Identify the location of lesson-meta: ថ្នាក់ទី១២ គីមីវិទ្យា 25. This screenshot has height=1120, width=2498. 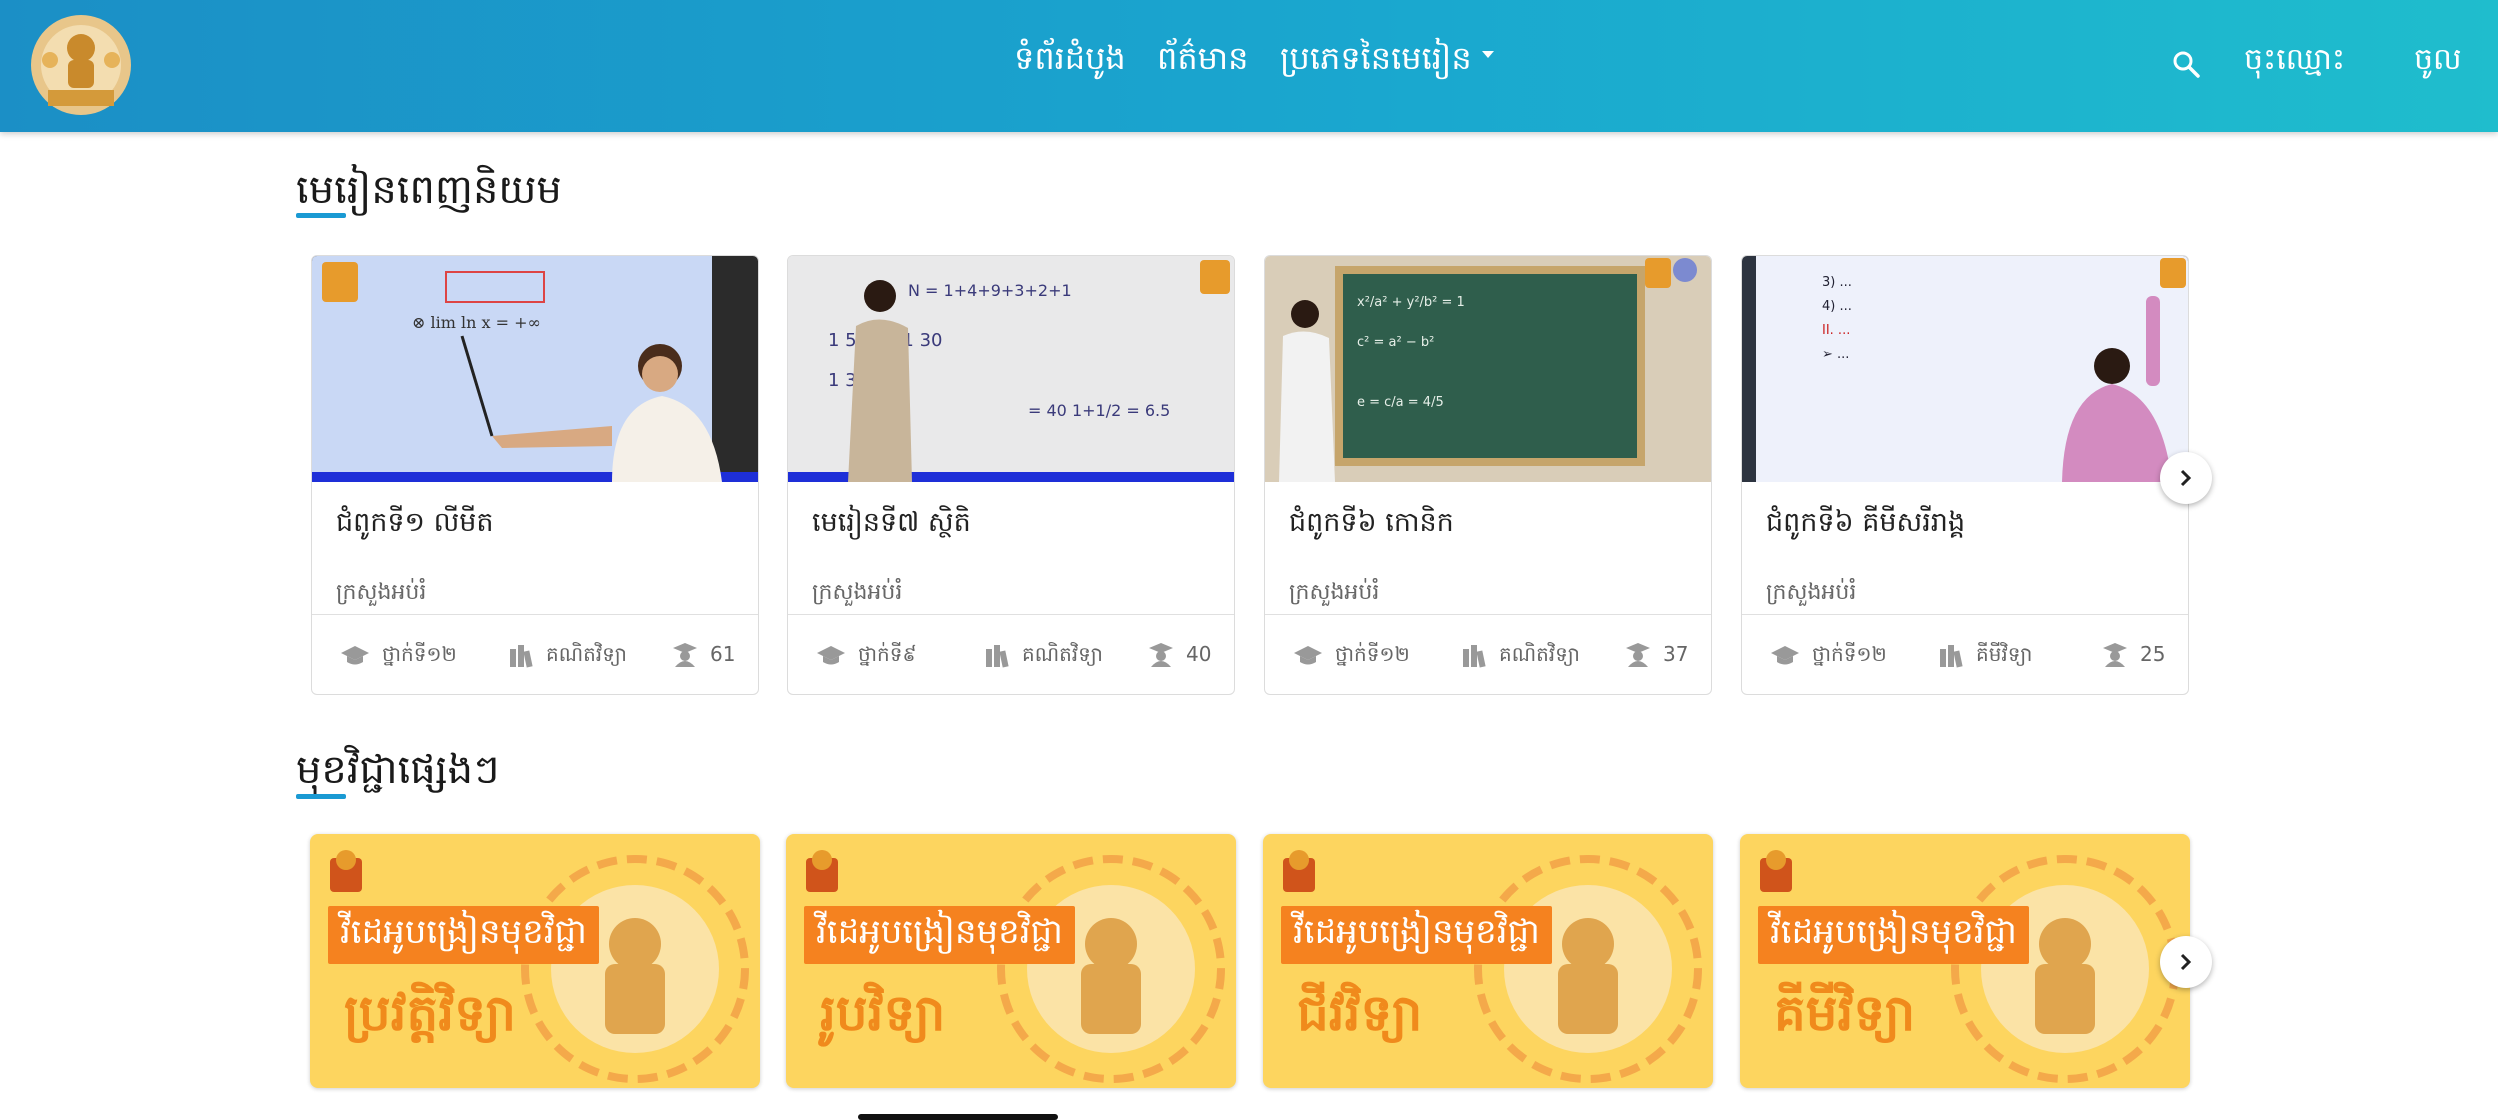
(1965, 654).